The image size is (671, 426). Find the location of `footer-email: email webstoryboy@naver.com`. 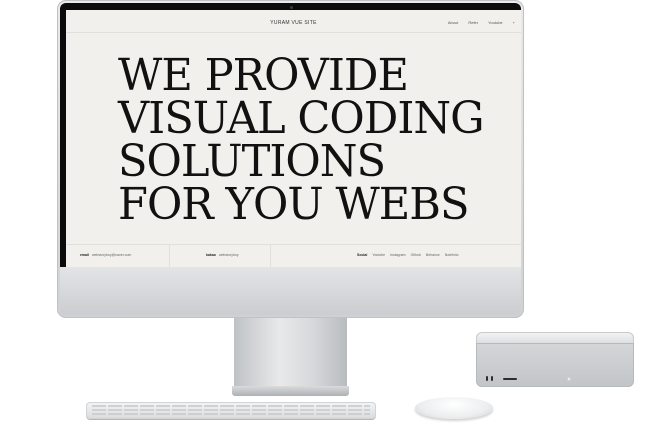

footer-email: email webstoryboy@naver.com is located at coordinates (105, 255).